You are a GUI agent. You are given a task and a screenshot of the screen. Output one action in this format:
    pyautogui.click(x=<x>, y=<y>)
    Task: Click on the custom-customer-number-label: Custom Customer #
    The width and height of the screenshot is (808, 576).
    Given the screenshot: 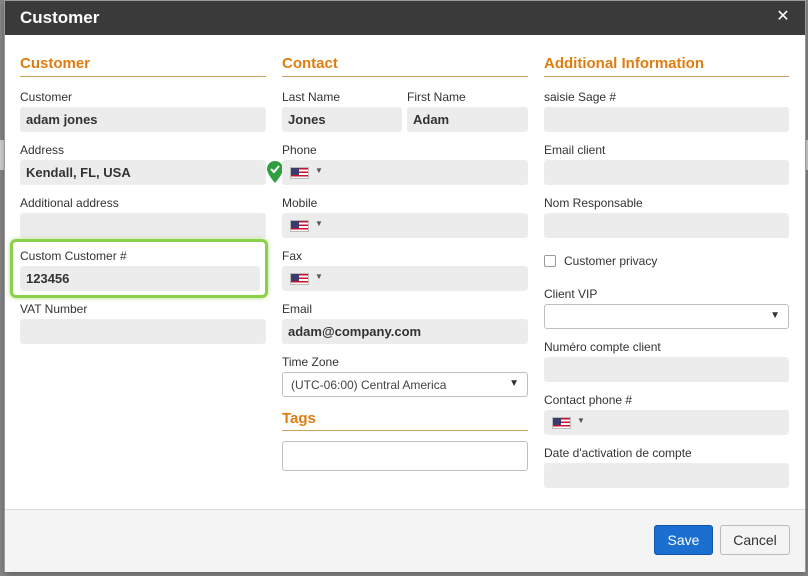 What is the action you would take?
    pyautogui.click(x=73, y=256)
    